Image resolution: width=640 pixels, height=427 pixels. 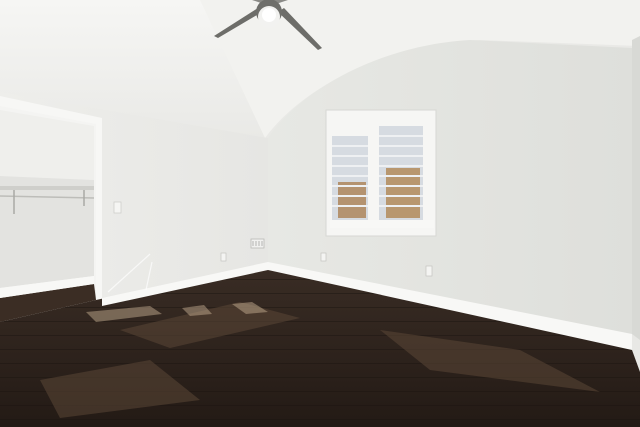 What do you see at coordinates (117, 207) in the screenshot?
I see `light-switch` at bounding box center [117, 207].